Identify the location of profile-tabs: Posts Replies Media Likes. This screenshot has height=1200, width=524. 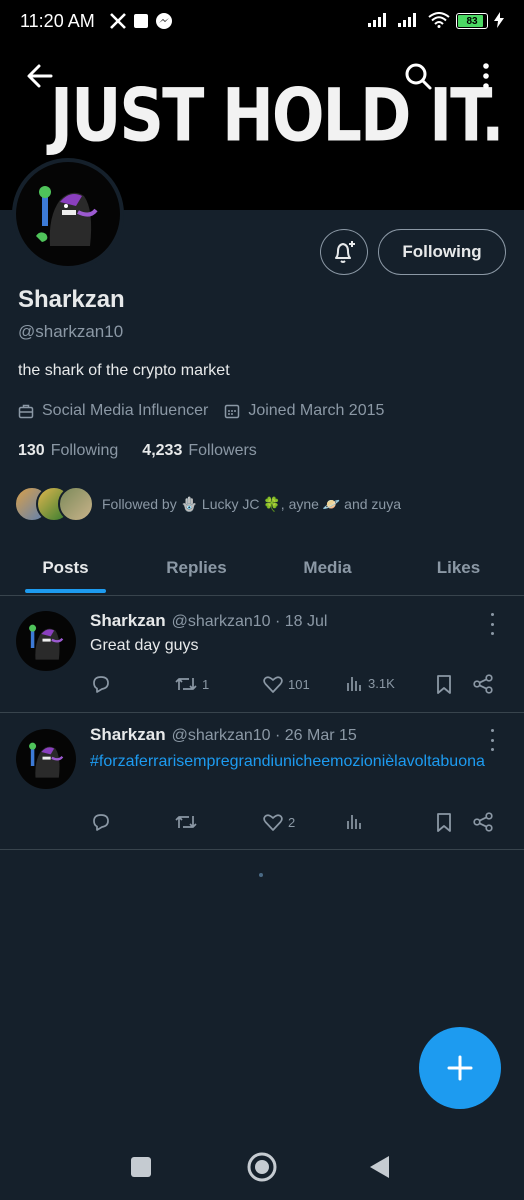
(262, 568).